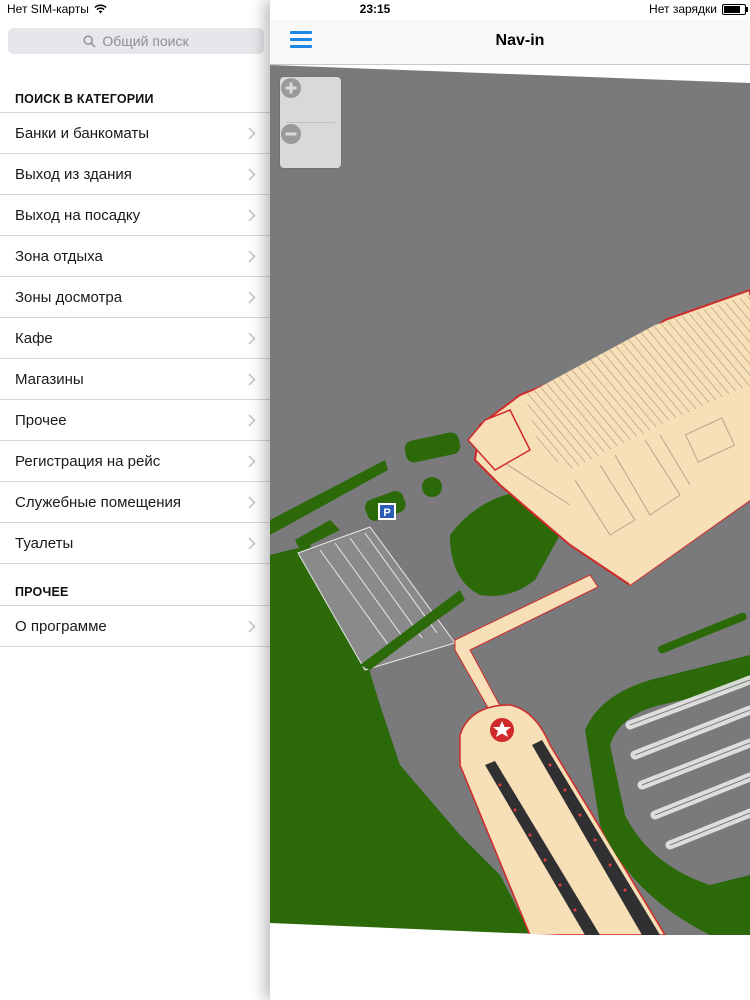 The image size is (750, 1000). I want to click on category-item-5: Кафе, so click(135, 338).